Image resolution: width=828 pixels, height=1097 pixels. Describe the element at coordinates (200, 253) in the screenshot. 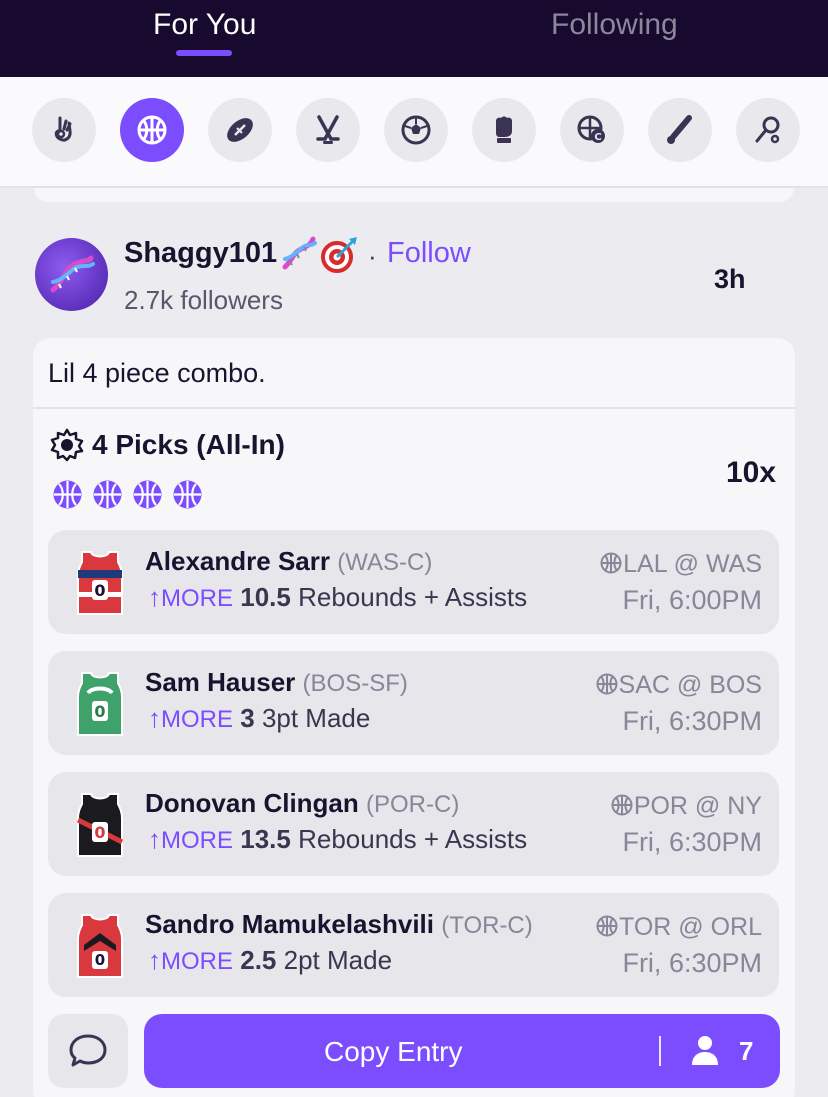

I see `username: Shaggy101` at that location.